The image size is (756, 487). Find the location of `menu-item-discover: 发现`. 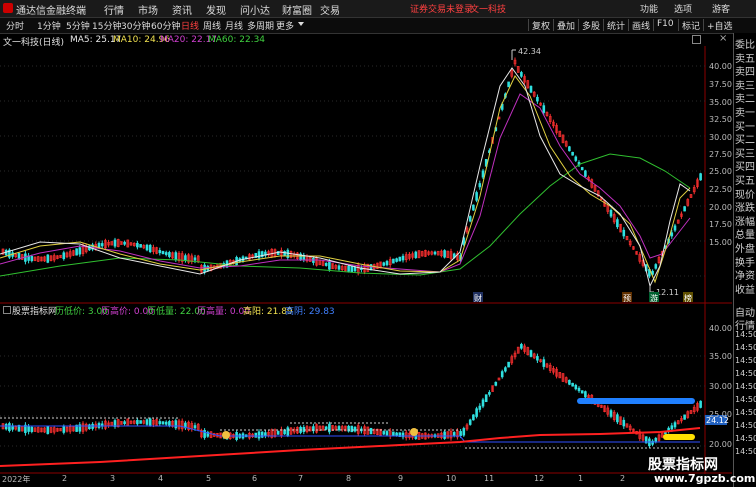

menu-item-discover: 发现 is located at coordinates (216, 9).